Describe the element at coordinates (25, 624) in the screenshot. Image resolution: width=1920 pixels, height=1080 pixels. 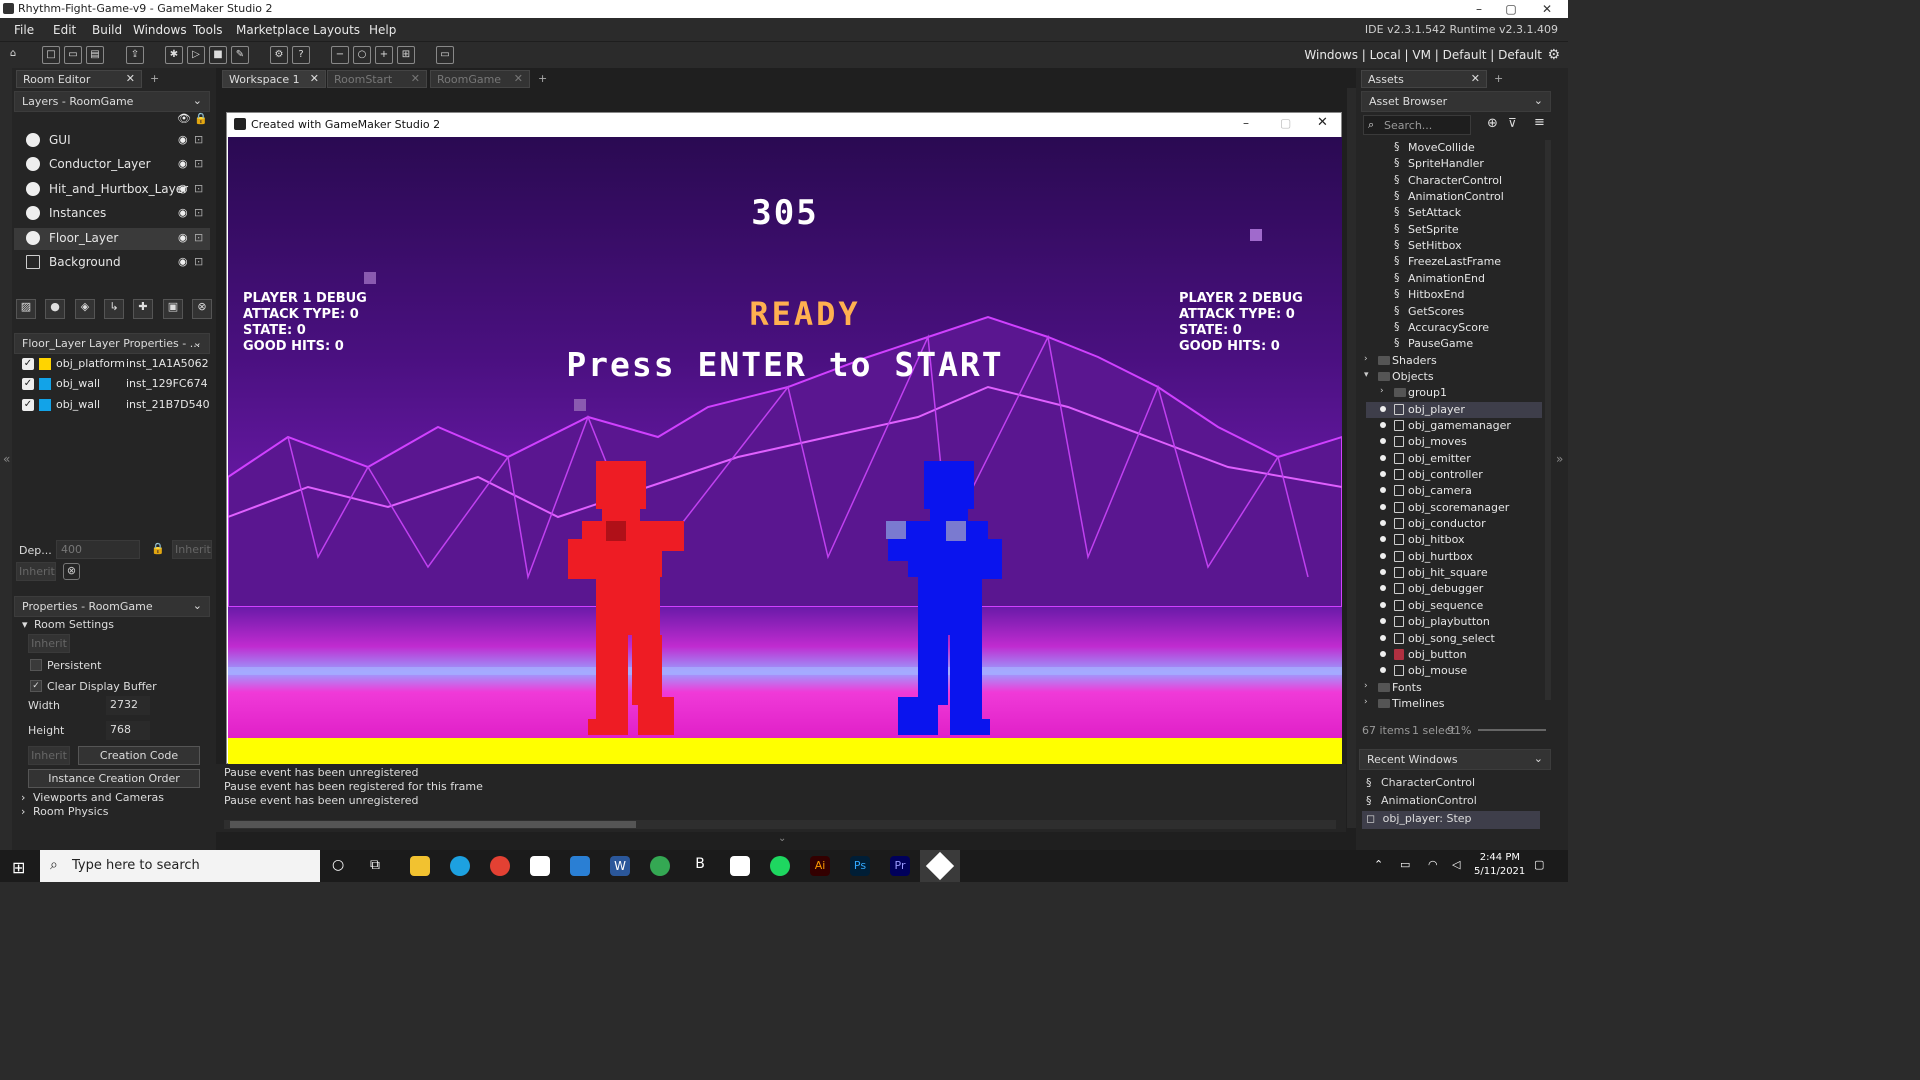
I see `expand-arrow-icon: ▾` at that location.